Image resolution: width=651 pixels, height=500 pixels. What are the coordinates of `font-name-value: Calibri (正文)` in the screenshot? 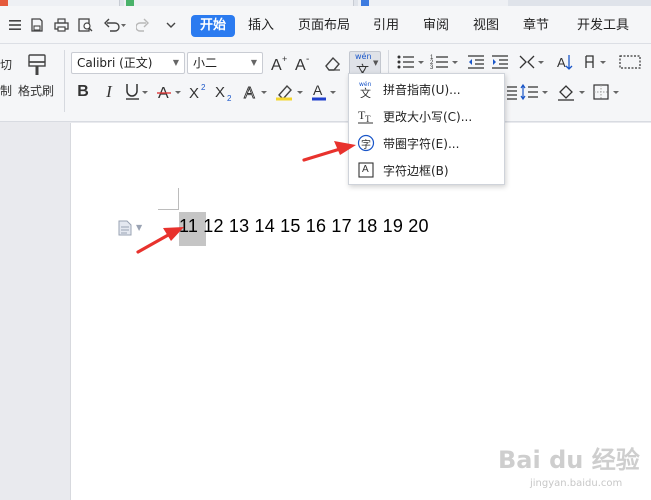 It's located at (115, 63).